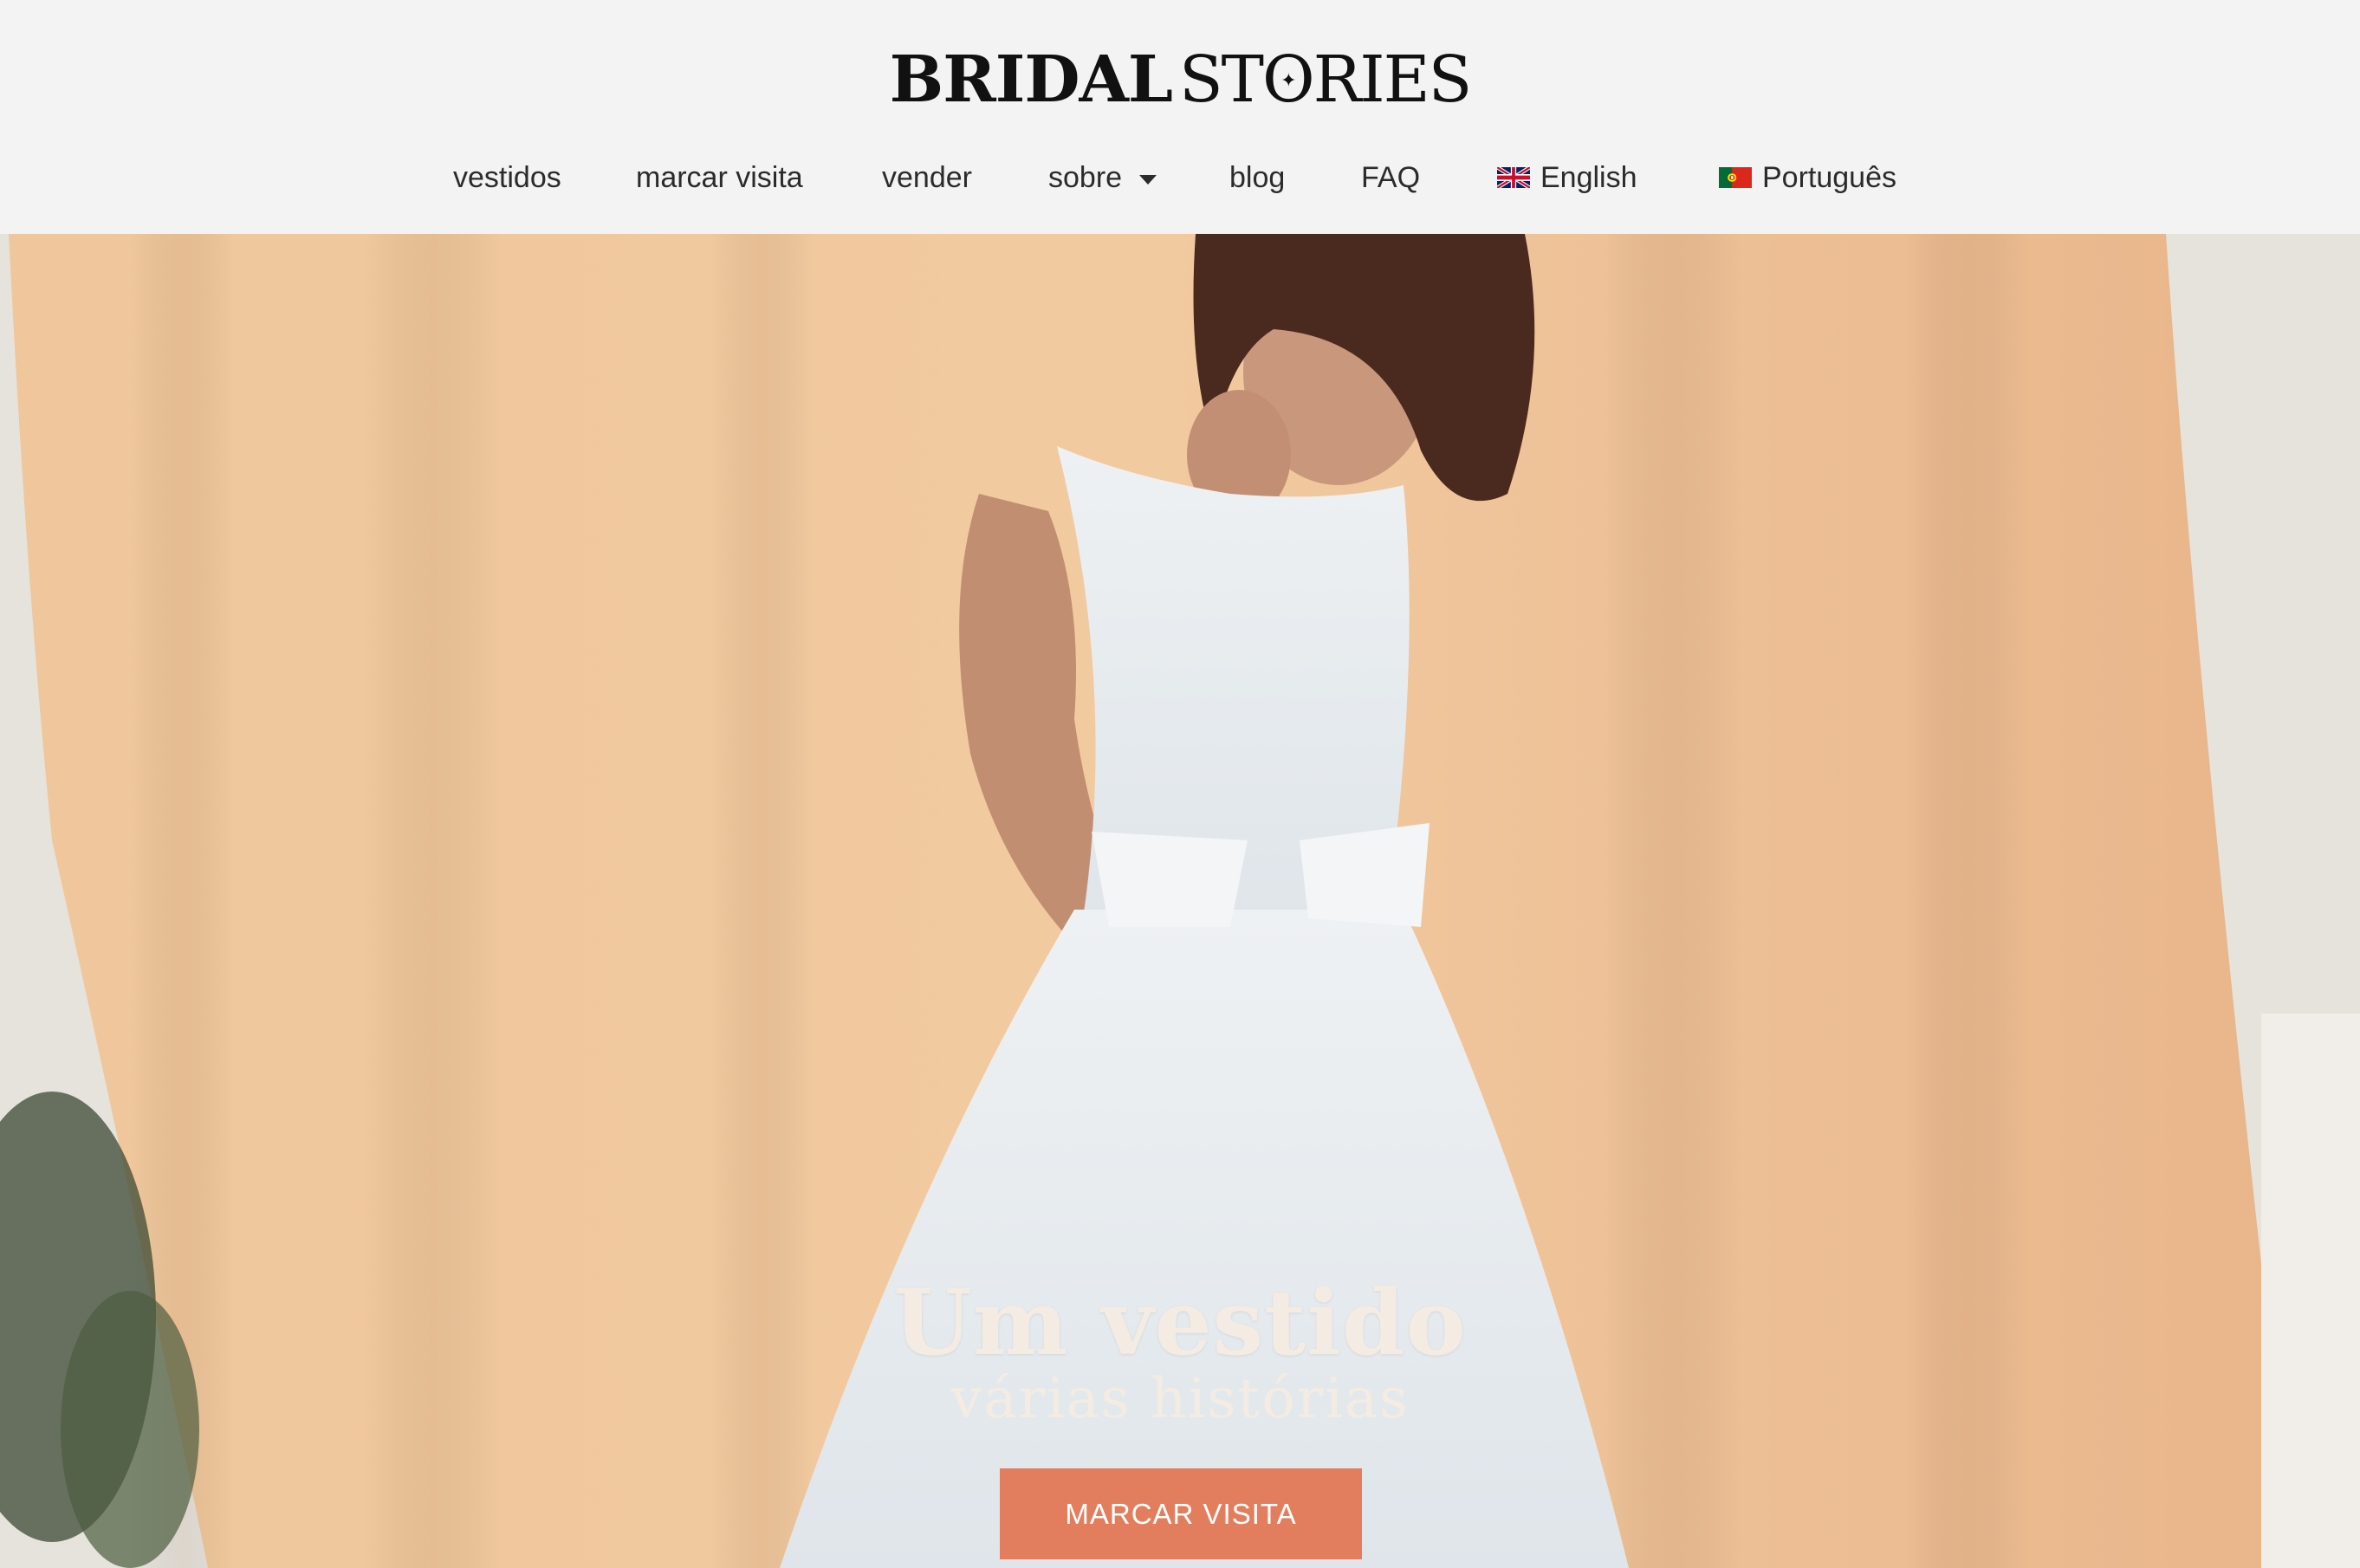 The width and height of the screenshot is (2360, 1568). Describe the element at coordinates (1031, 79) in the screenshot. I see `logo-word-bridal: BRIDAL` at that location.